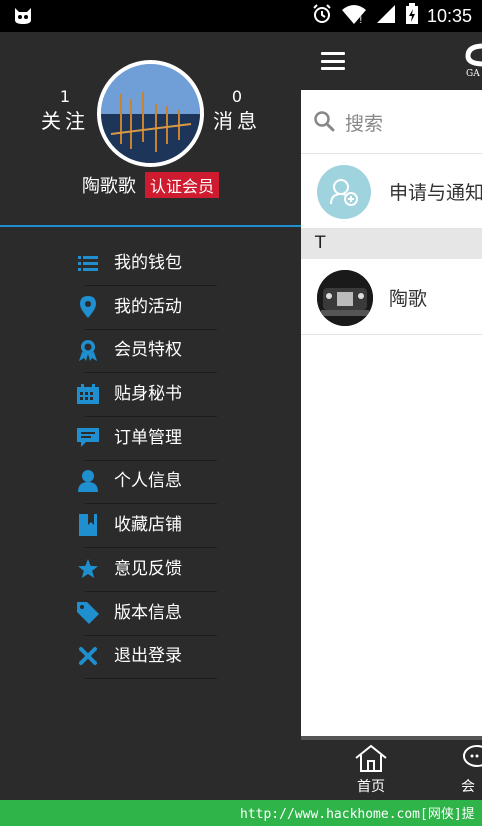 The image size is (482, 826). I want to click on wifi-icon: !, so click(354, 16).